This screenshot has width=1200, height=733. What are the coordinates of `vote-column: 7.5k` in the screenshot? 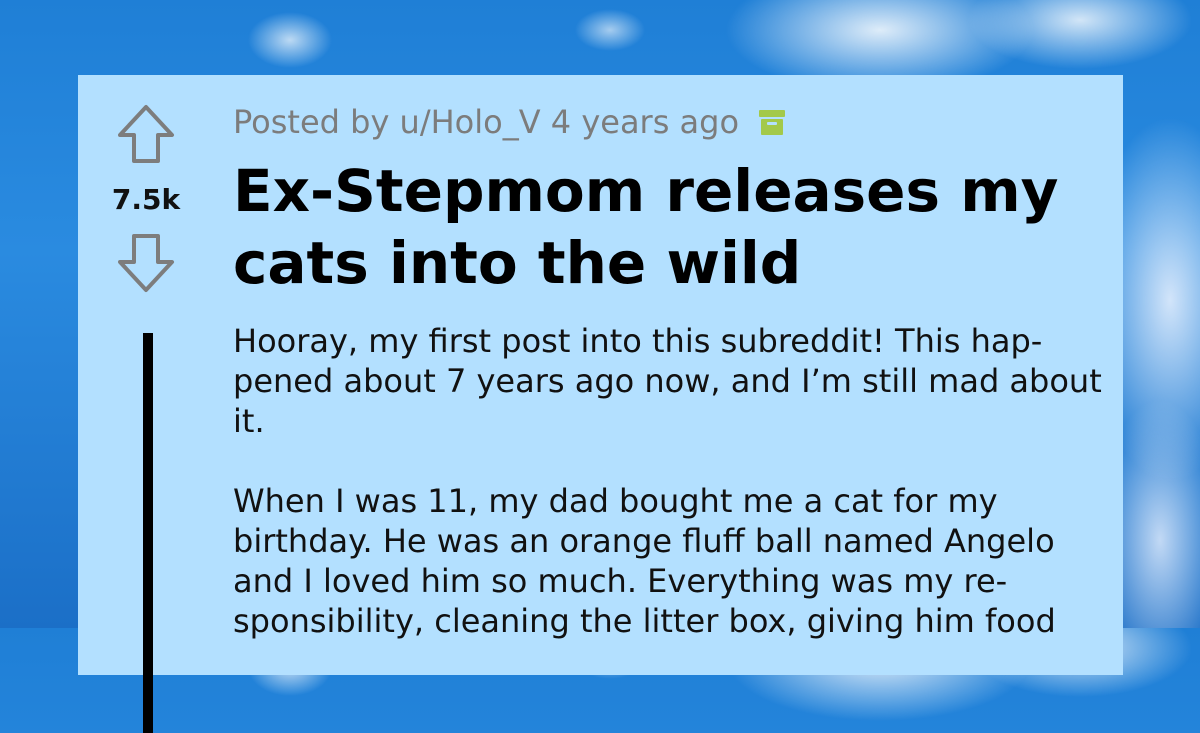 It's located at (146, 198).